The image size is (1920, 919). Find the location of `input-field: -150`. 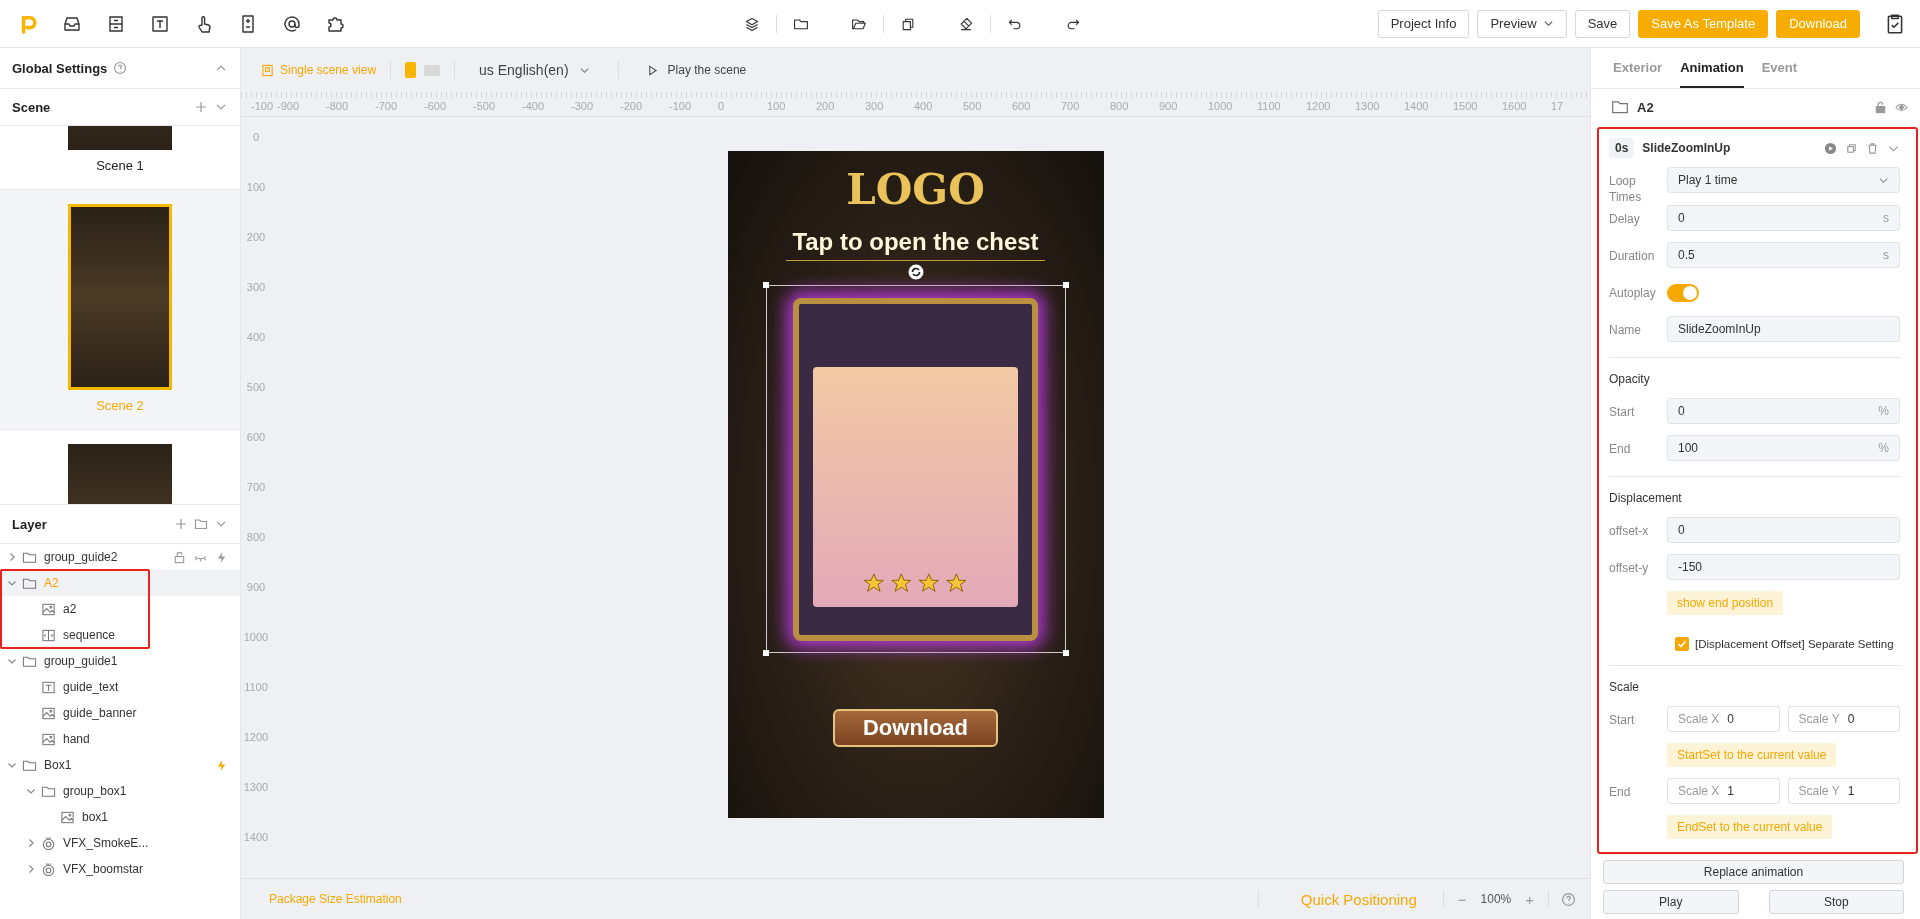

input-field: -150 is located at coordinates (1783, 567).